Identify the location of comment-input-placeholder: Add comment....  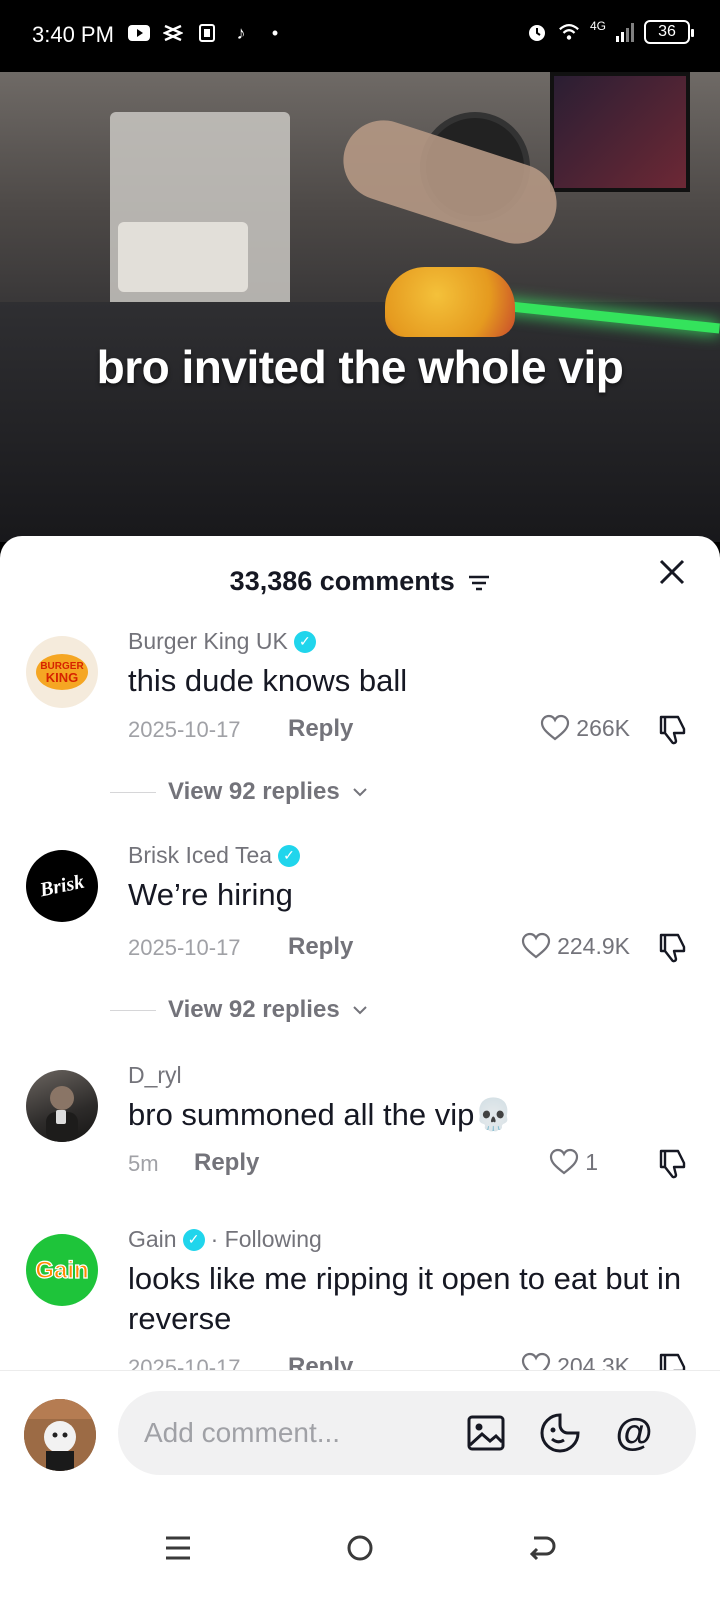
(242, 1432).